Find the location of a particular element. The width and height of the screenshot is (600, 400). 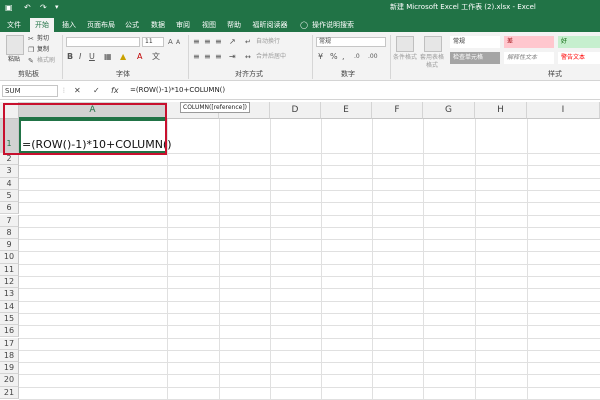

styles-group-label: 样式 is located at coordinates (555, 74).